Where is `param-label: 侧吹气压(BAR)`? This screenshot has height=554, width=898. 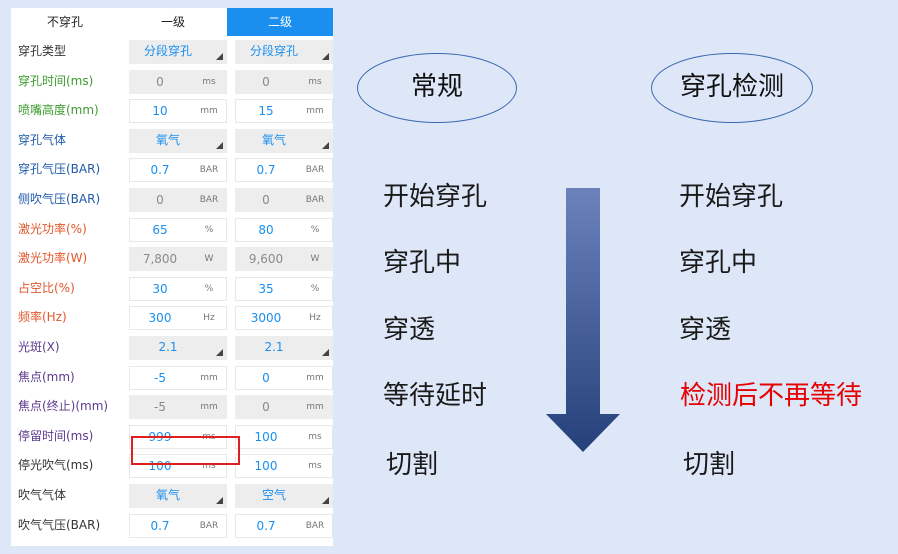 param-label: 侧吹气压(BAR) is located at coordinates (59, 199).